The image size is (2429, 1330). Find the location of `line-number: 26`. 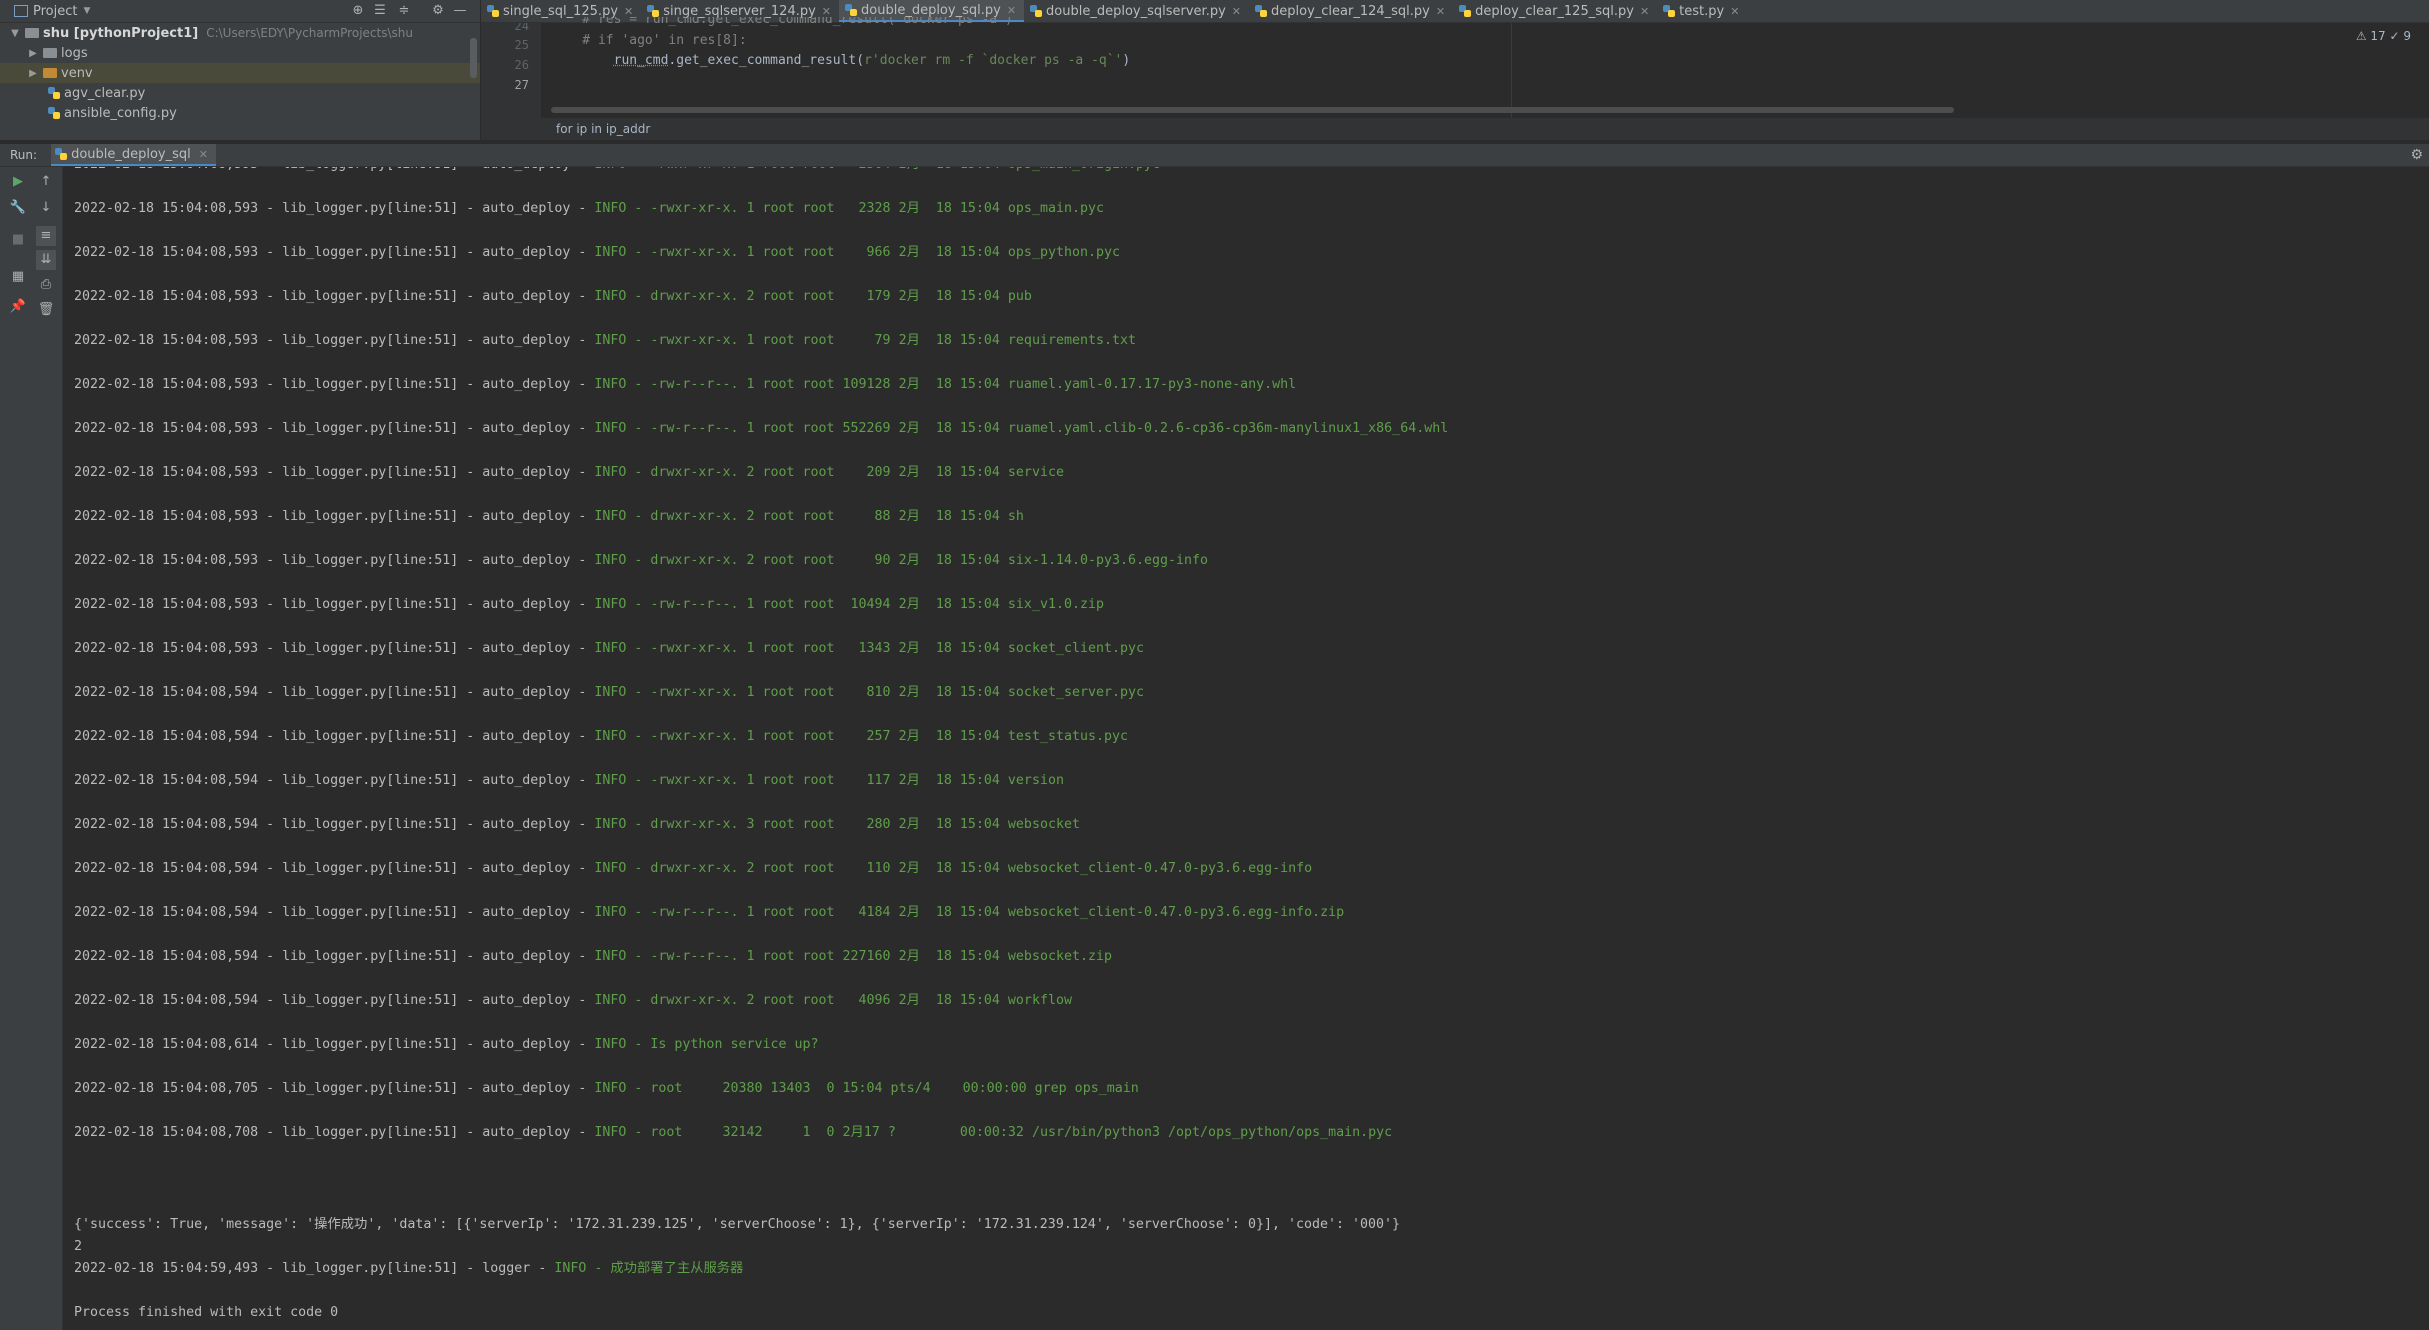

line-number: 26 is located at coordinates (521, 65).